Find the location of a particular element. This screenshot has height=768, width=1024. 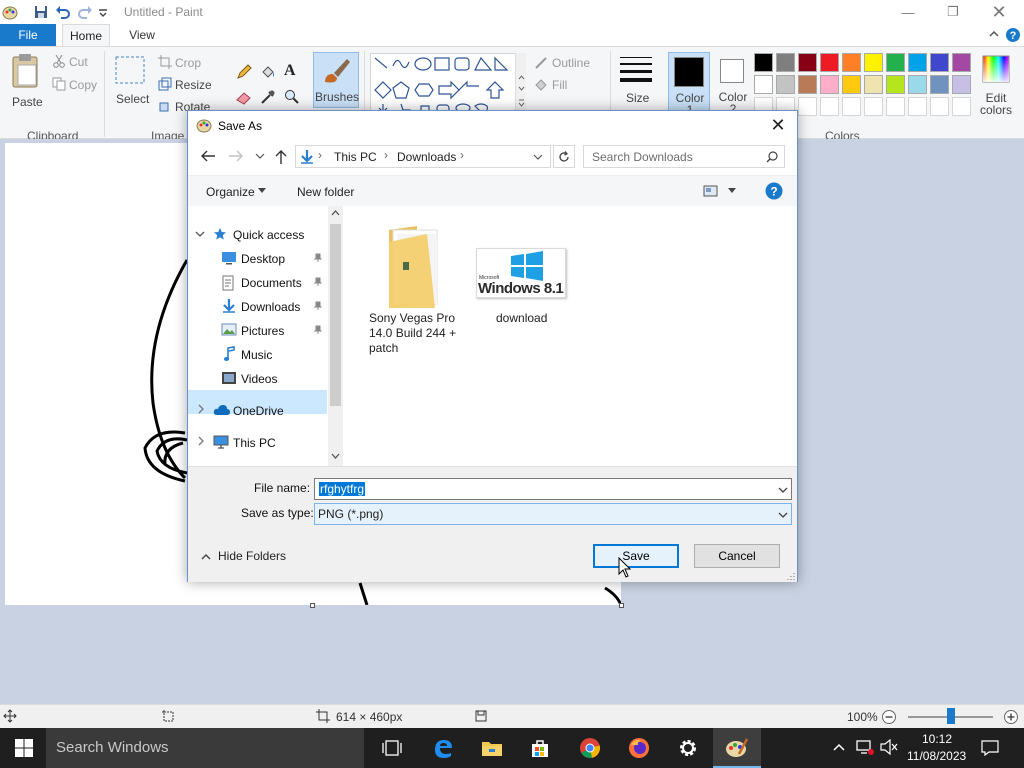

paint-taskbar-icon is located at coordinates (737, 748).